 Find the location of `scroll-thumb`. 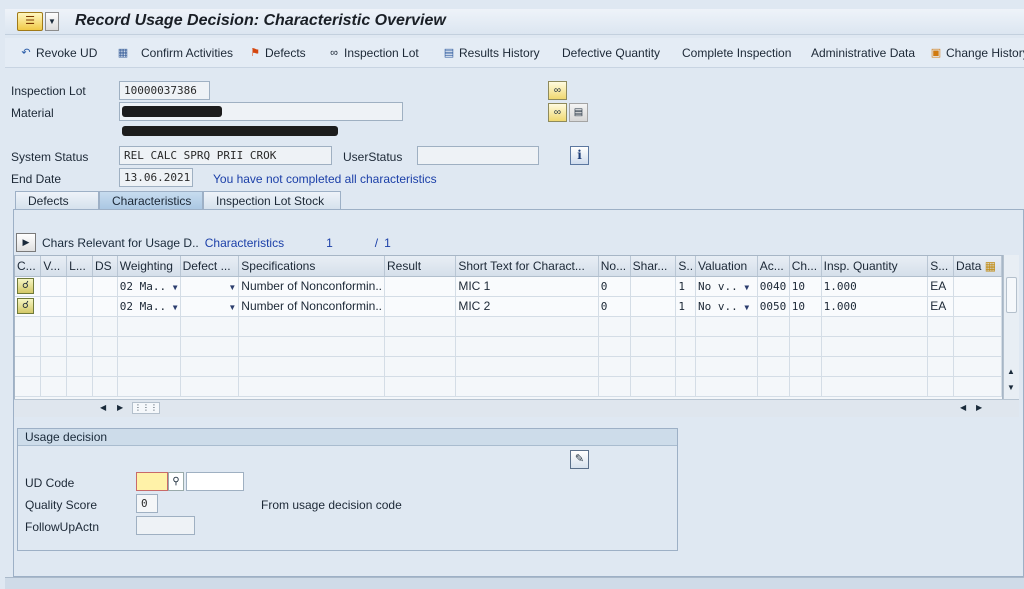

scroll-thumb is located at coordinates (1011, 295).